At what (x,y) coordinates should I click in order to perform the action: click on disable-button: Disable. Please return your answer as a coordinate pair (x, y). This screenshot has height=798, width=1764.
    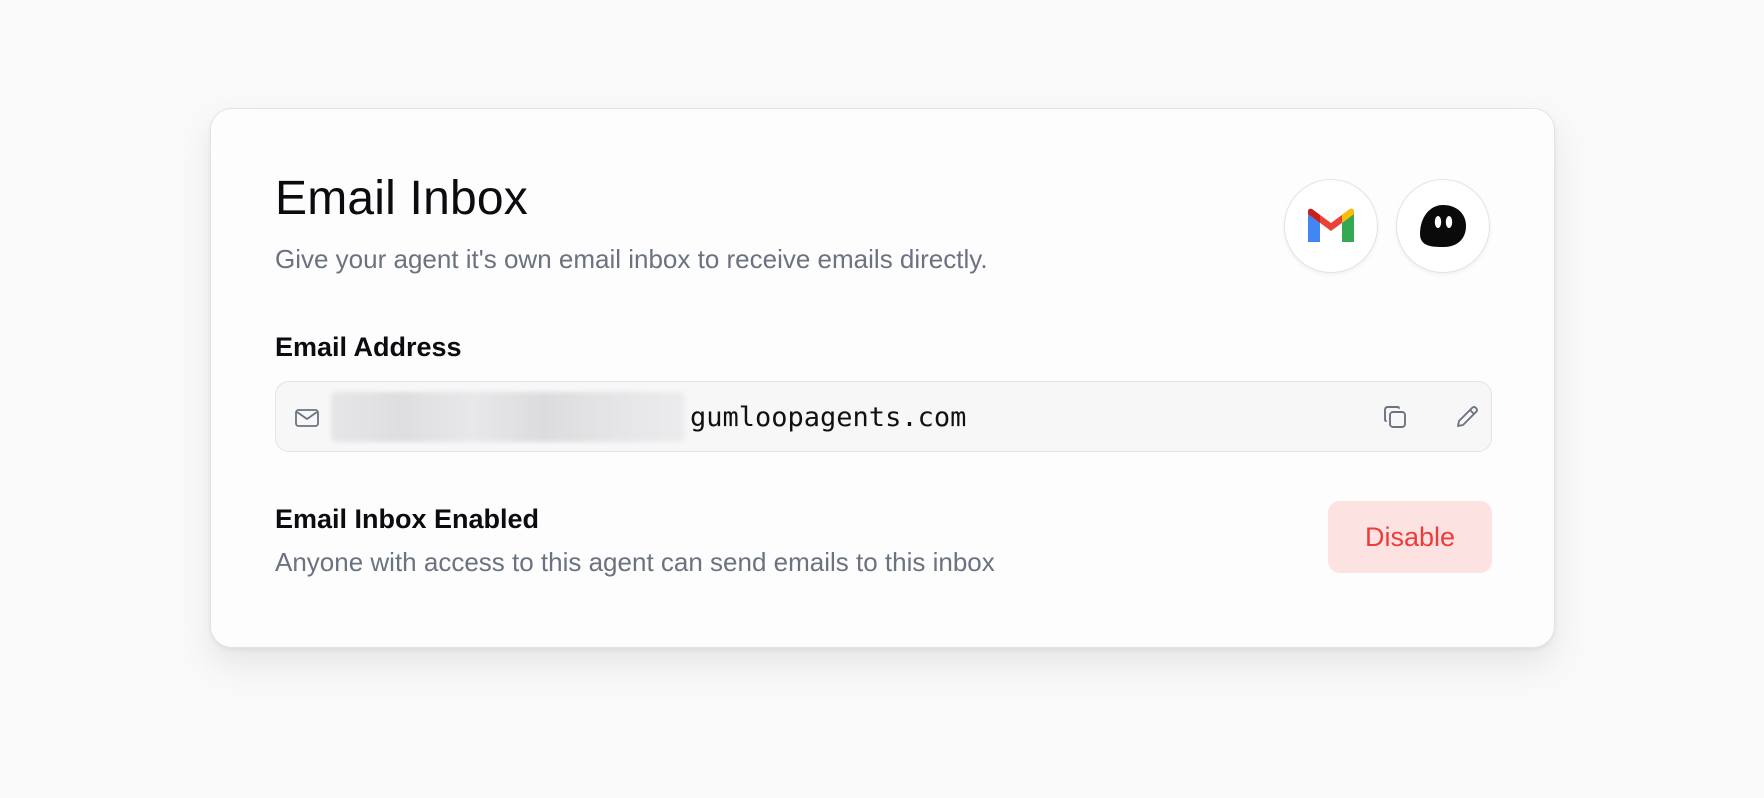
    Looking at the image, I should click on (1410, 537).